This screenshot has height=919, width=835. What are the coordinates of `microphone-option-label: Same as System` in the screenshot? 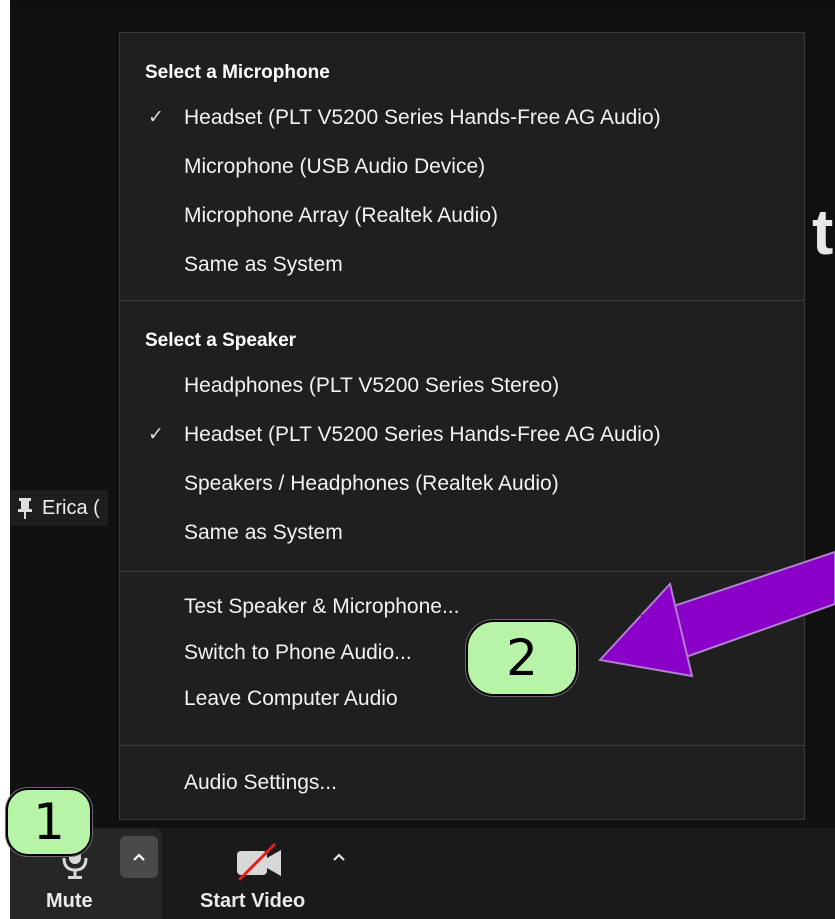 It's located at (263, 264).